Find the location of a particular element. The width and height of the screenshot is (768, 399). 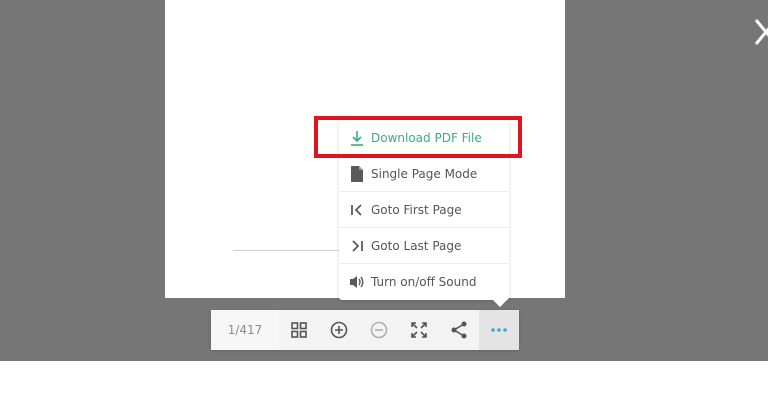

menu-item-download-pdf: Download PDF File is located at coordinates (424, 138).